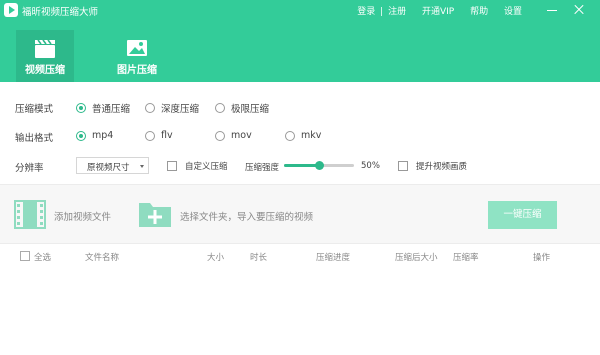 The height and width of the screenshot is (355, 600). I want to click on resolution-value: 原视频尺寸, so click(108, 168).